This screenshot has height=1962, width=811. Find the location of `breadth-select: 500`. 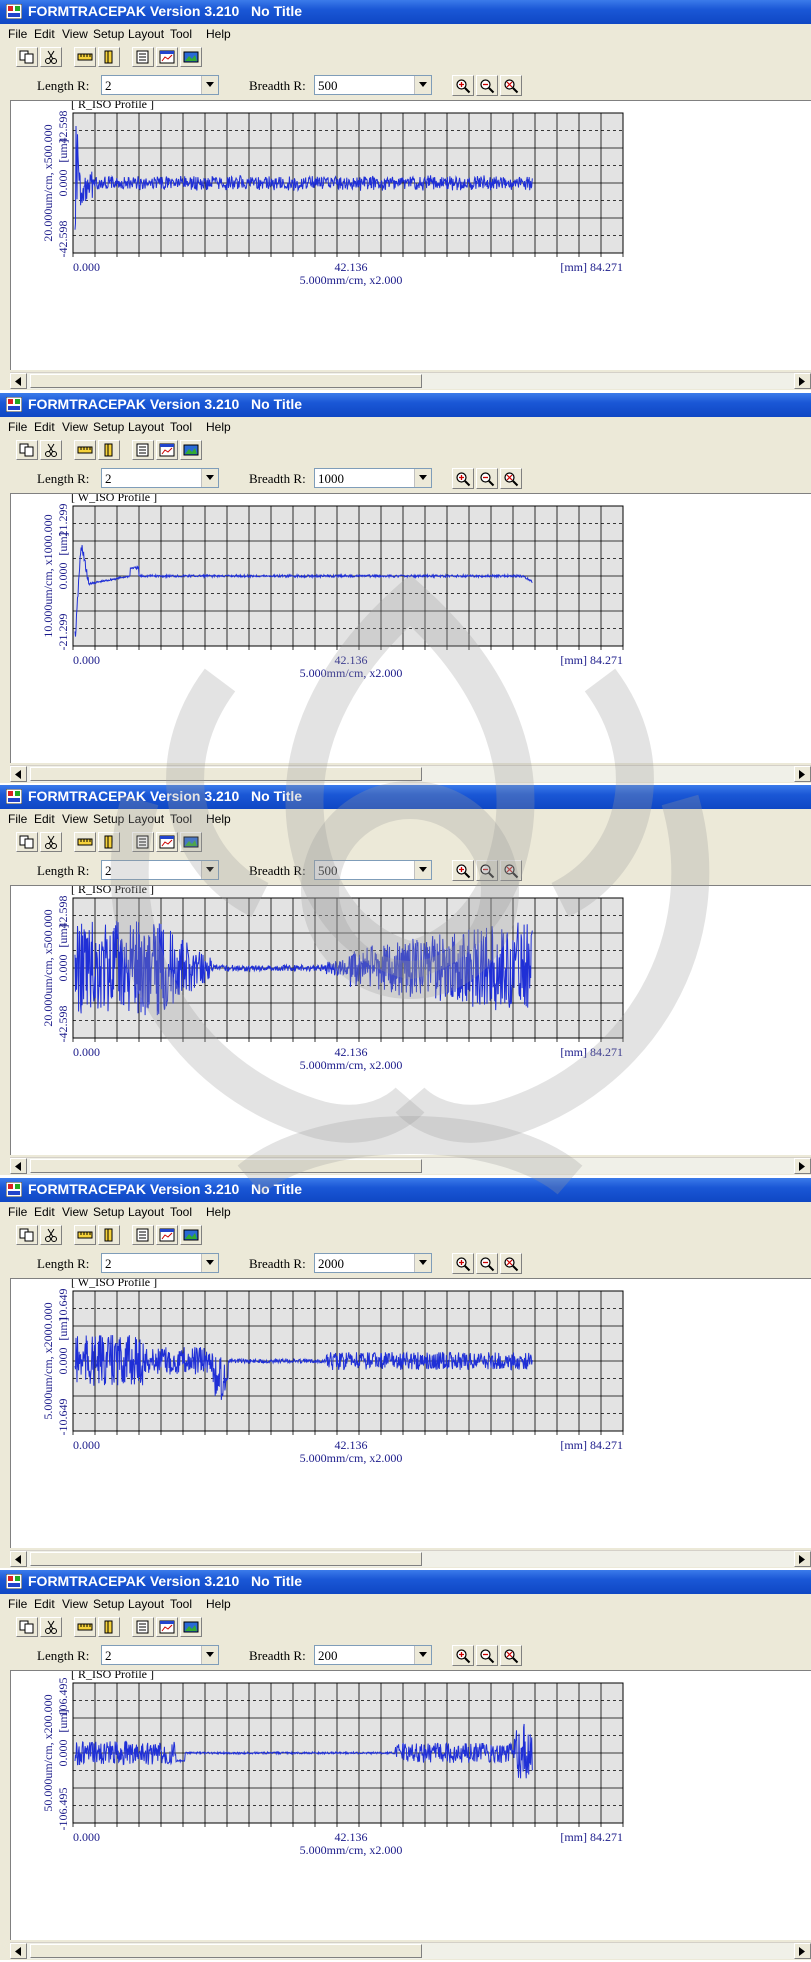

breadth-select: 500 is located at coordinates (373, 85).